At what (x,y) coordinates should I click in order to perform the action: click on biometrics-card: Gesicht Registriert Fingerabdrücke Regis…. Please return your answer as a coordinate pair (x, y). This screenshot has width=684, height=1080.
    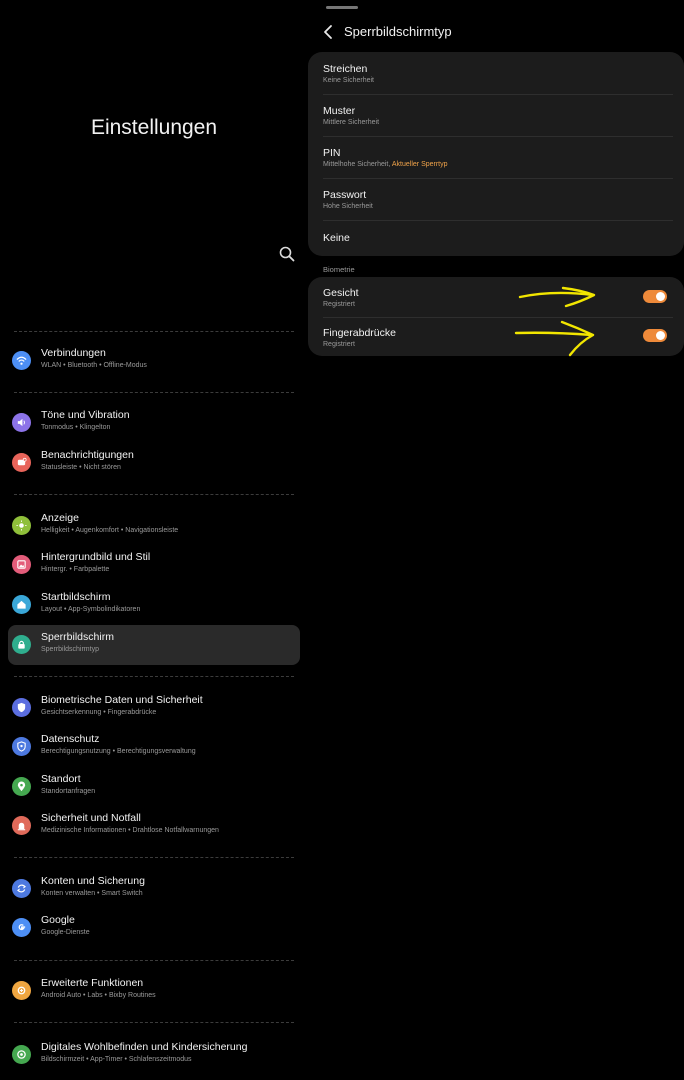
    Looking at the image, I should click on (496, 316).